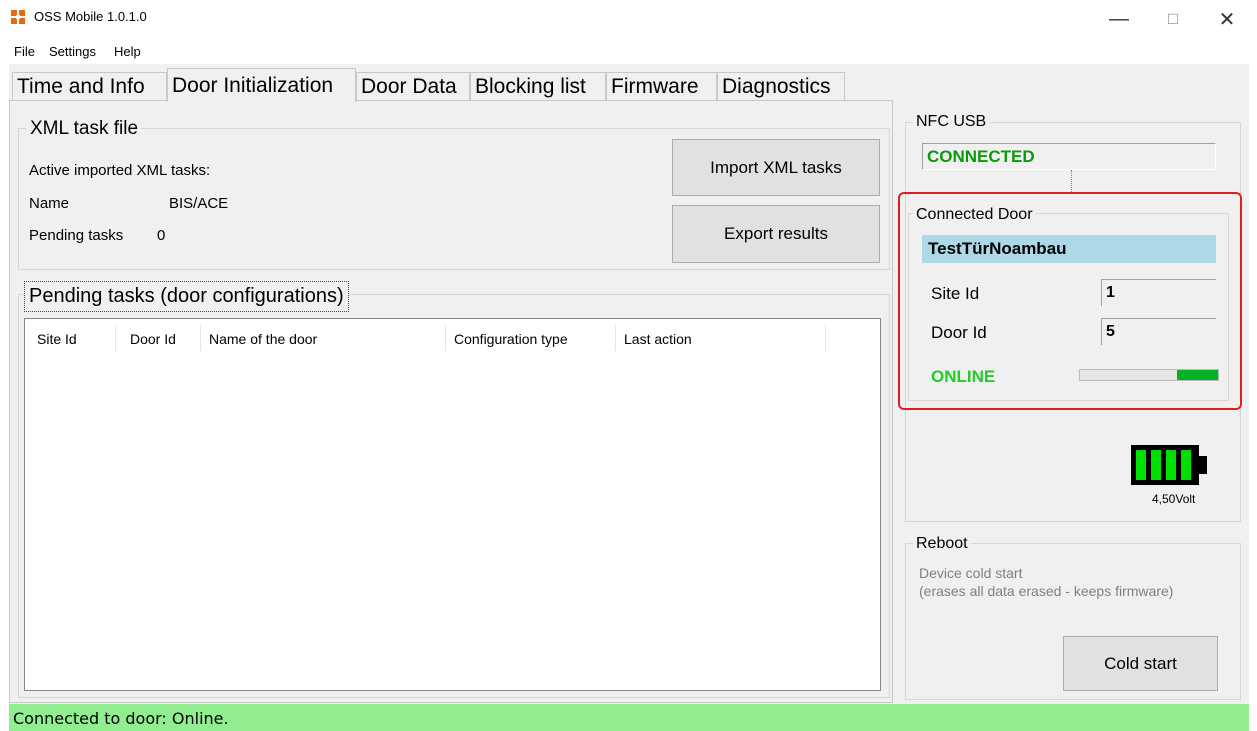 This screenshot has width=1257, height=731. I want to click on door-name-field: TestTürNoambau, so click(1069, 249).